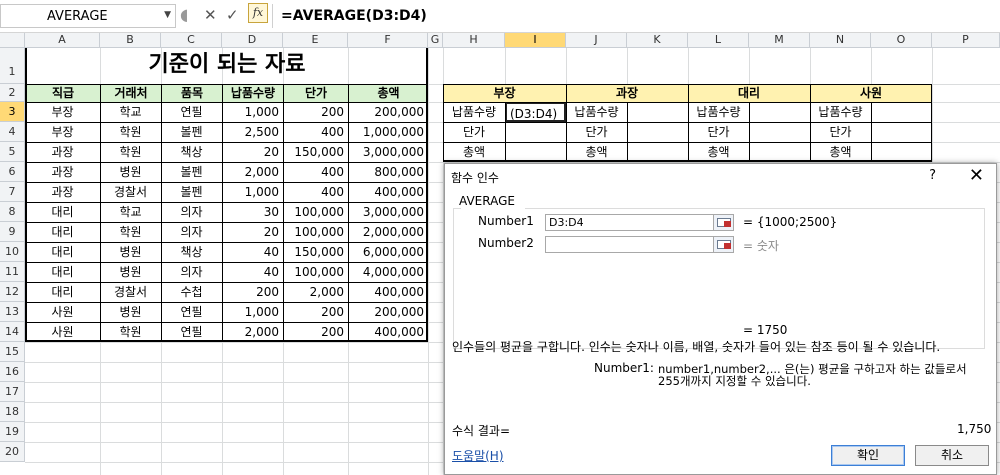 The image size is (1000, 475). Describe the element at coordinates (62, 40) in the screenshot. I see `column-header-a: A` at that location.